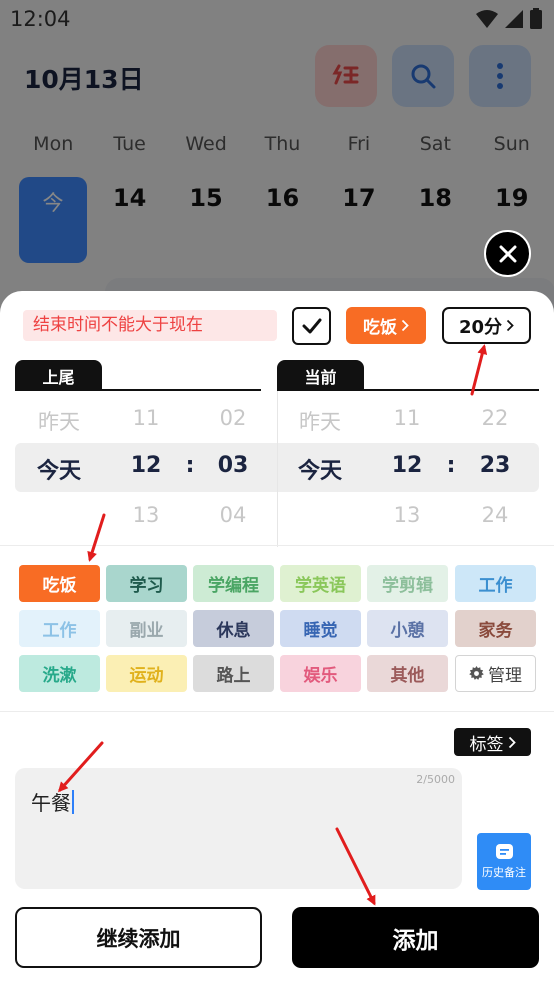 The image size is (554, 984). I want to click on tag-chip: 小憩, so click(407, 628).